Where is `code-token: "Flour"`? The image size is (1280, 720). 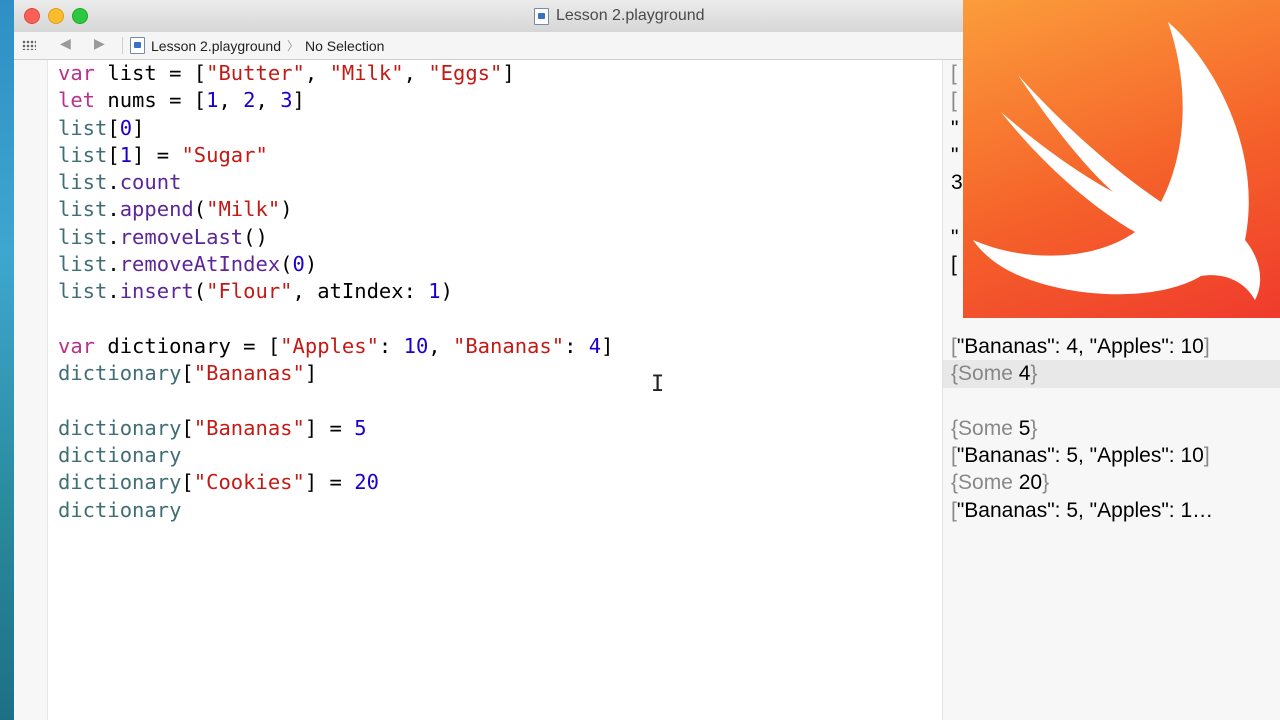 code-token: "Flour" is located at coordinates (249, 291).